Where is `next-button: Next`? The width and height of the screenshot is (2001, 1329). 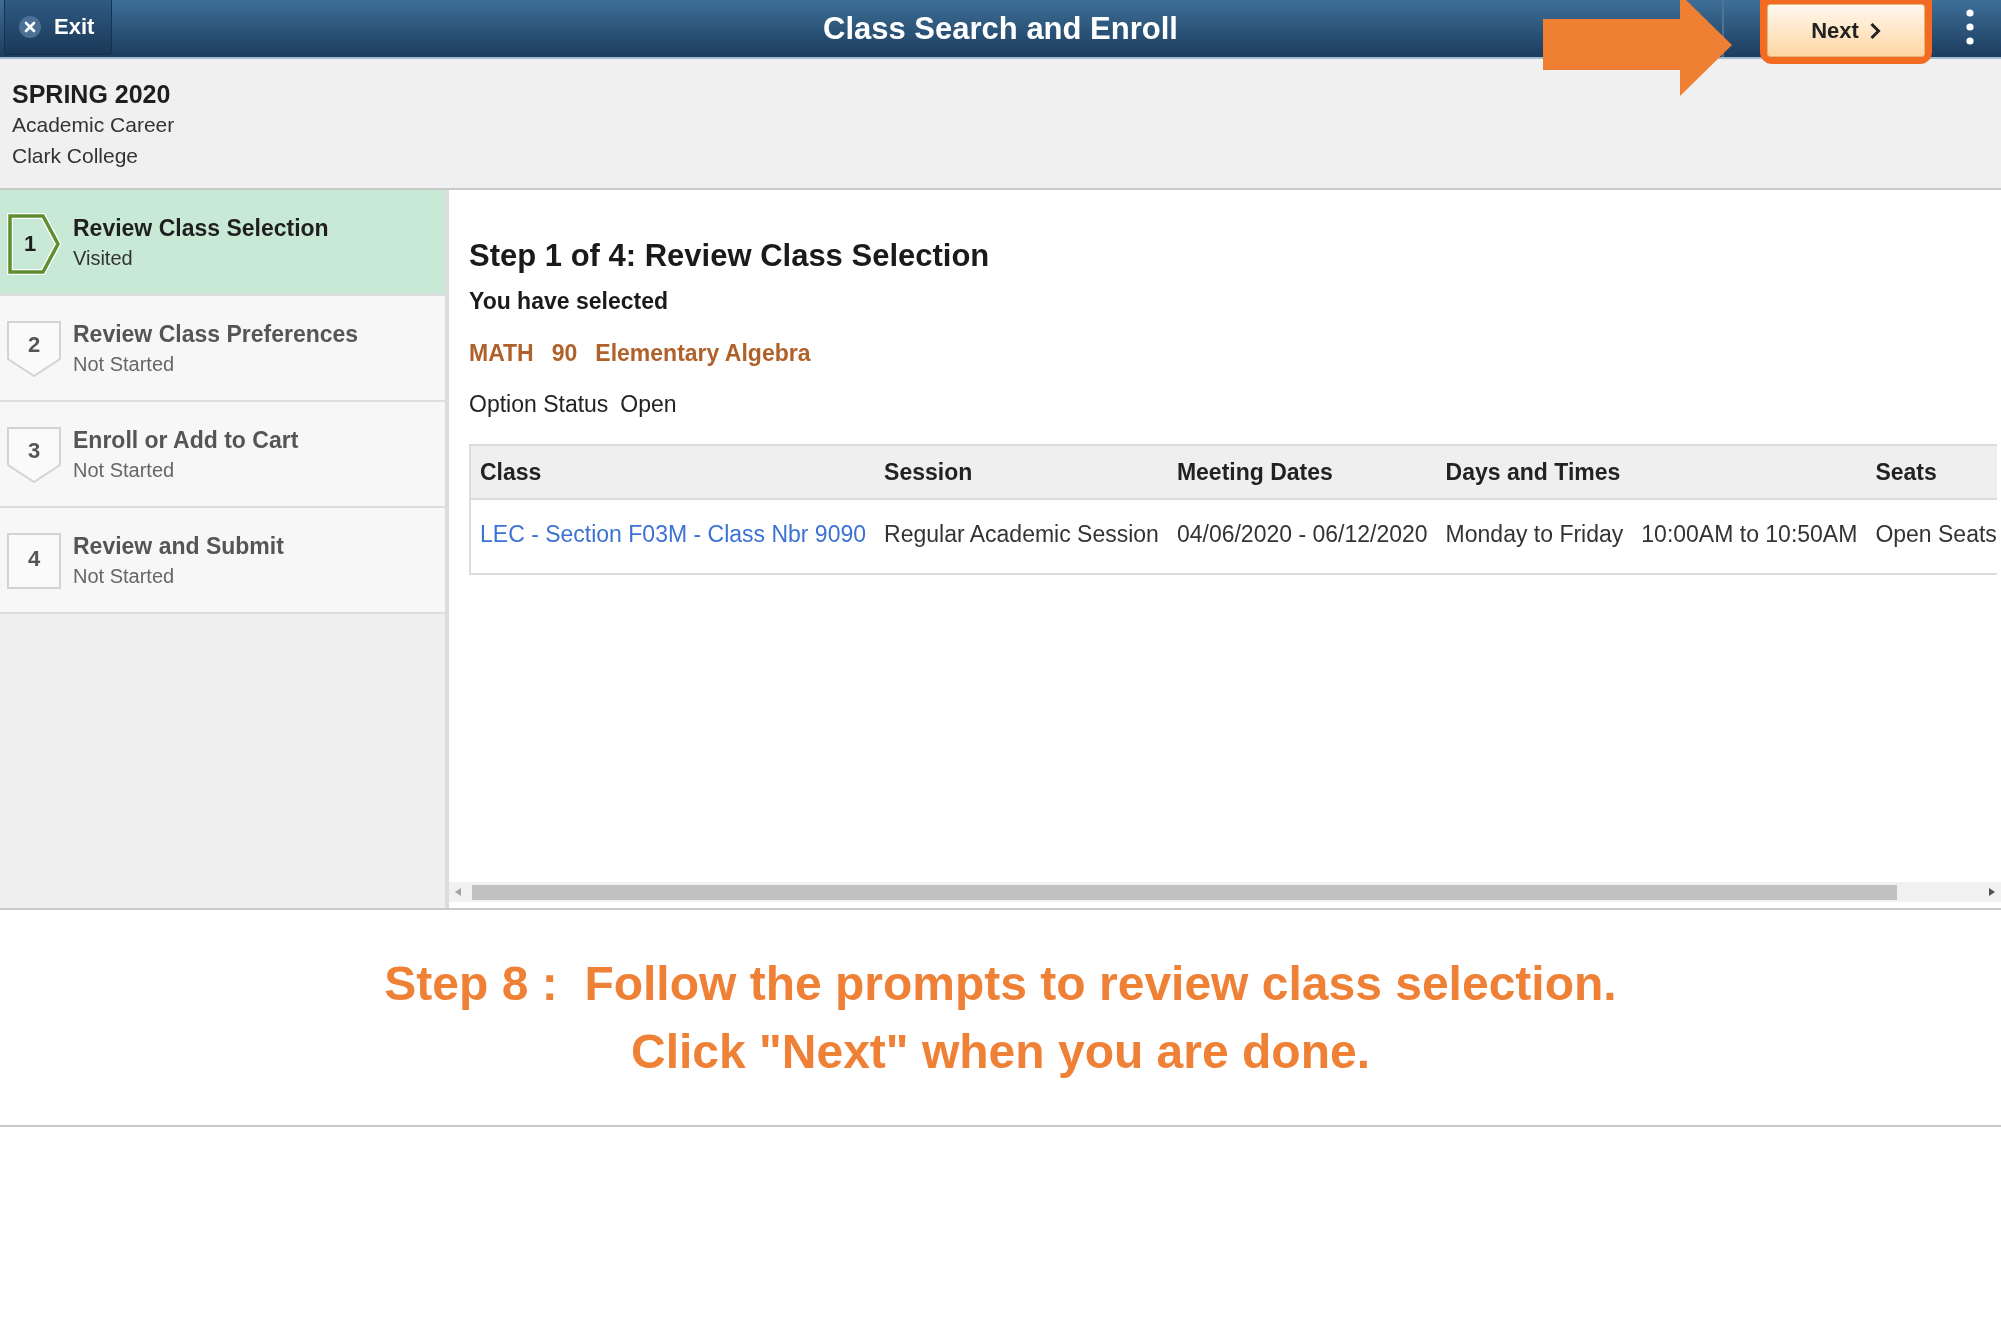 next-button: Next is located at coordinates (1846, 30).